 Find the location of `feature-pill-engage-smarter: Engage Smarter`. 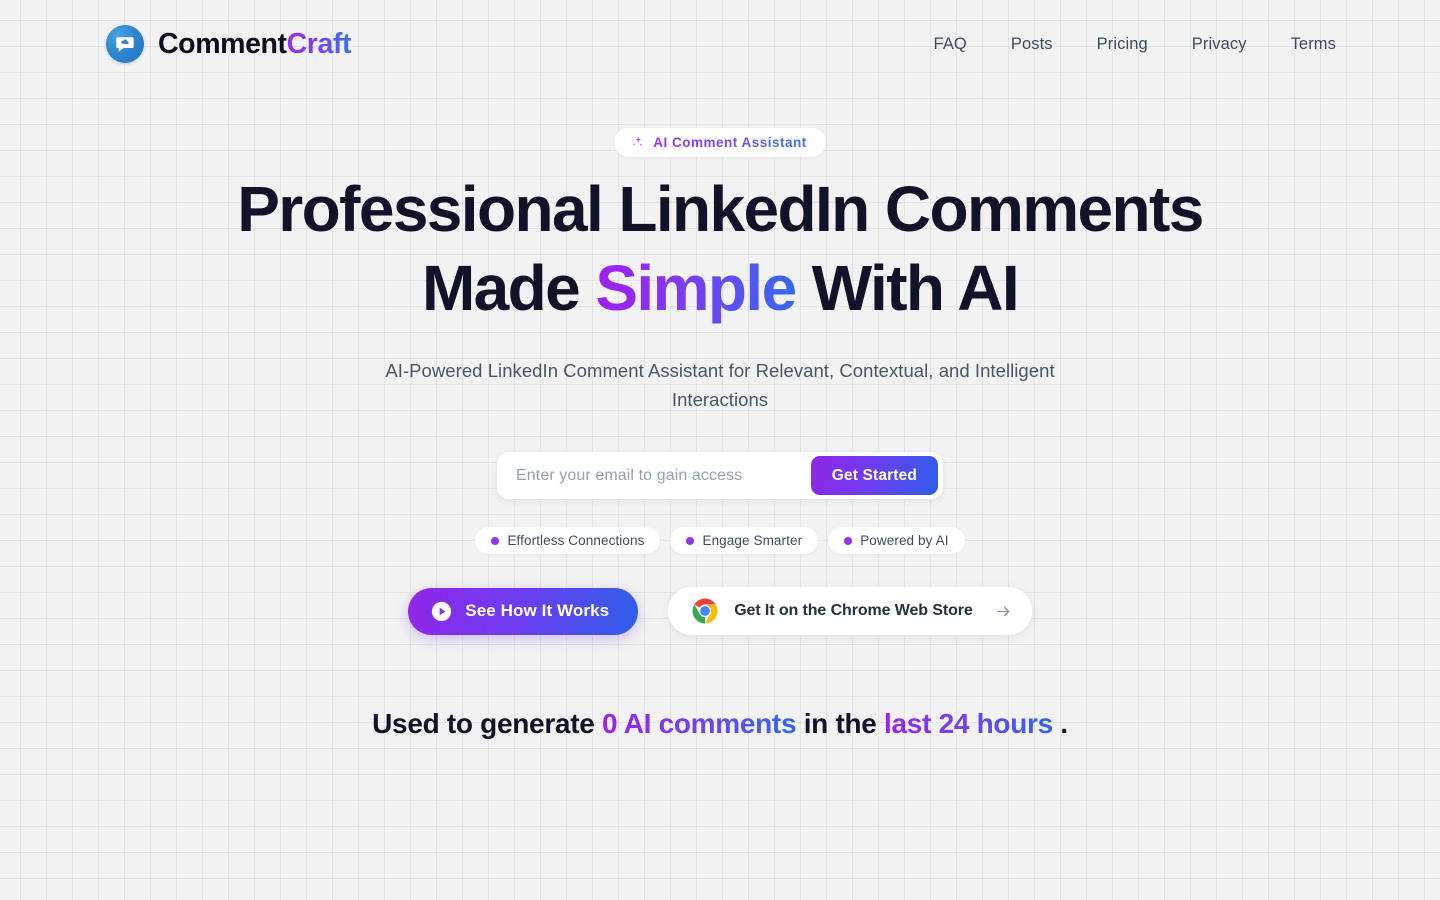

feature-pill-engage-smarter: Engage Smarter is located at coordinates (744, 541).